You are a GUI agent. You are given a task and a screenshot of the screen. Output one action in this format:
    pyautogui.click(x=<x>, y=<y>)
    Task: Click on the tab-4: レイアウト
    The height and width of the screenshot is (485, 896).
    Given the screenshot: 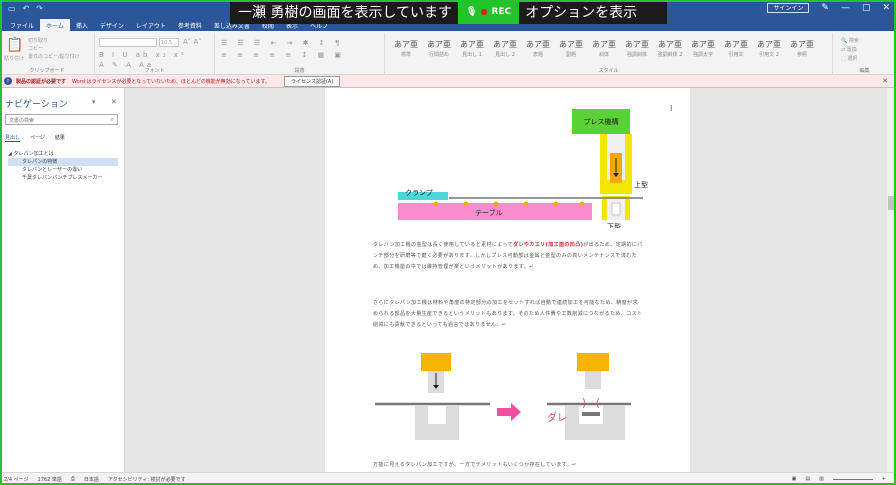 What is the action you would take?
    pyautogui.click(x=151, y=25)
    